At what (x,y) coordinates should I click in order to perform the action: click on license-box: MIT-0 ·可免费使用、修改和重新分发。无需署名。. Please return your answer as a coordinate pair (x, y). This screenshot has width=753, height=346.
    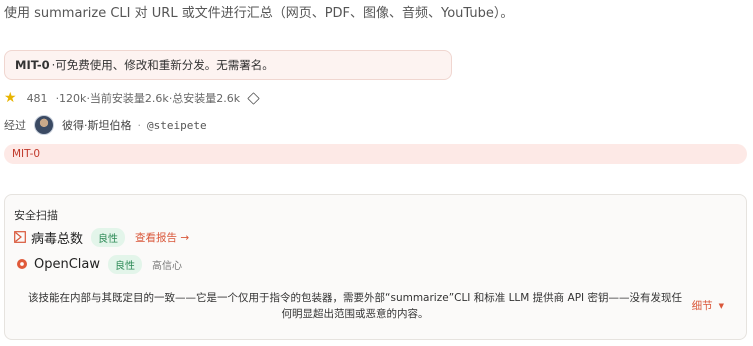
    Looking at the image, I should click on (228, 65).